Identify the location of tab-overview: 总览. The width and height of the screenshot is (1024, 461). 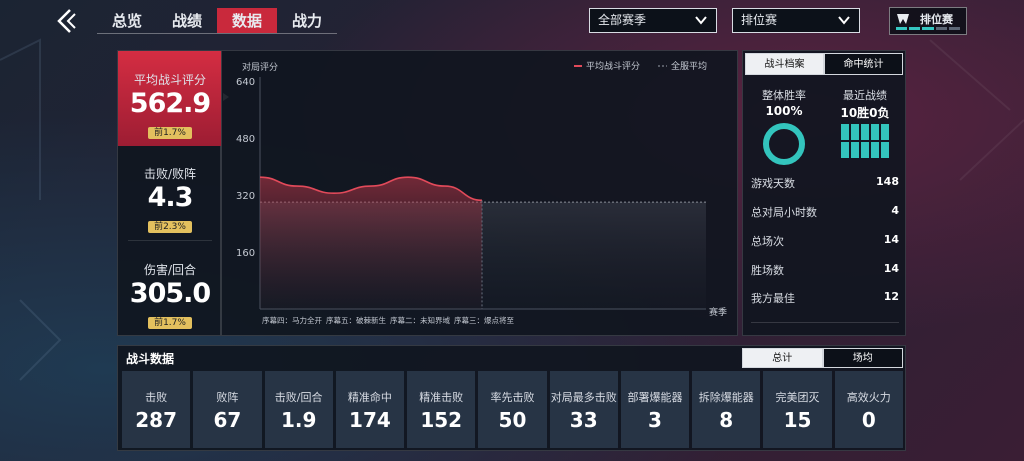
(127, 20).